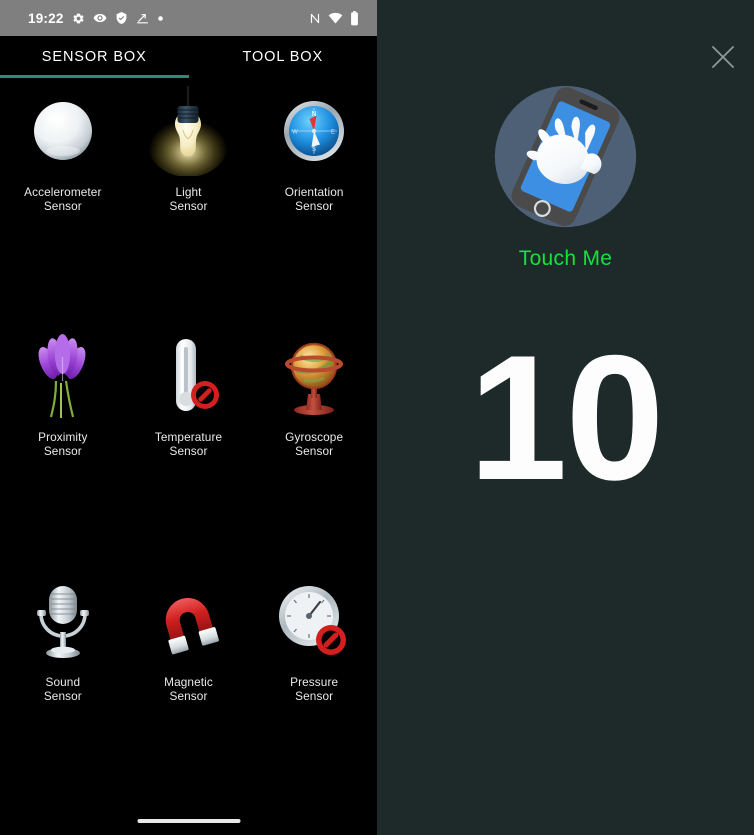 This screenshot has width=754, height=835. I want to click on sensor-label-line1: Magnetic, so click(188, 682).